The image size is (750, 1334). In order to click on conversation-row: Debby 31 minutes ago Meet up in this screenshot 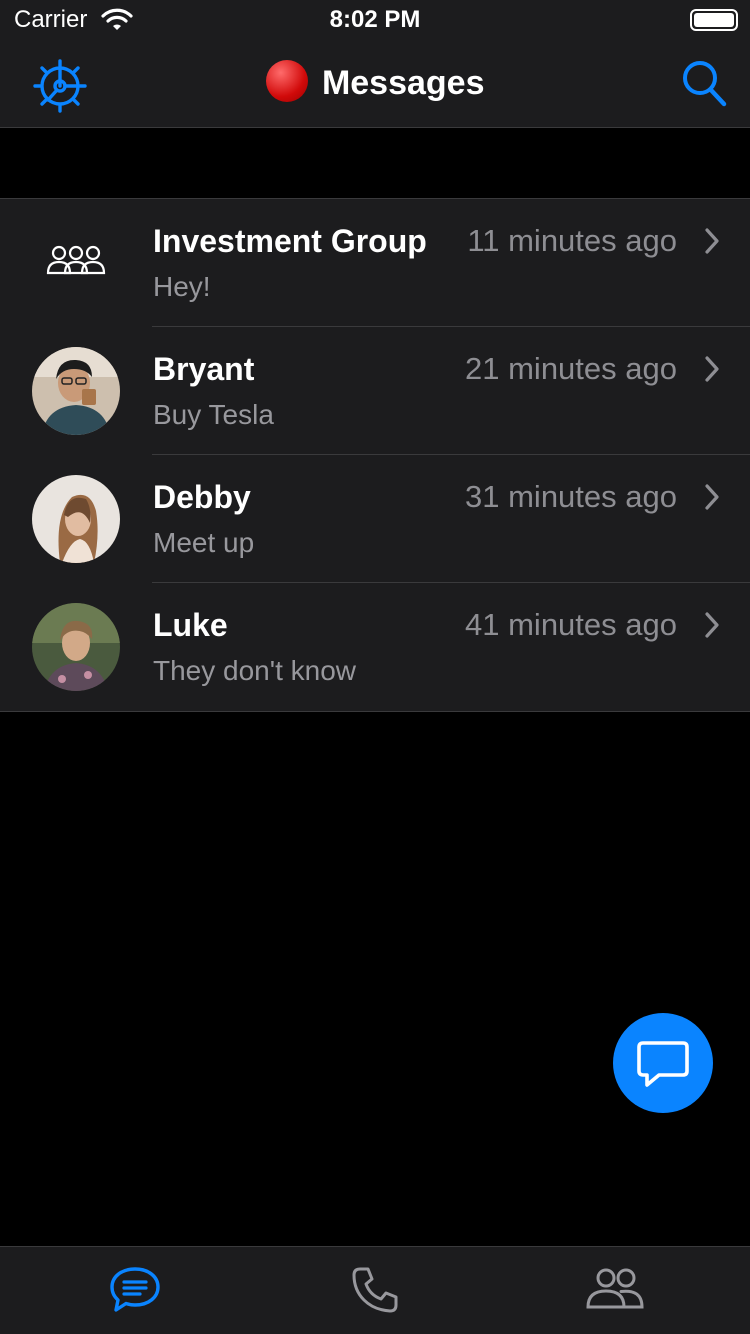, I will do `click(375, 519)`.